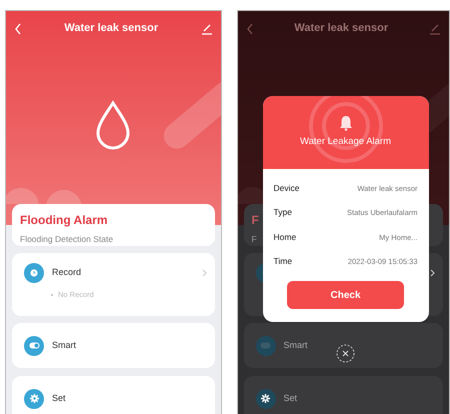 The image size is (450, 414). I want to click on field-label: Type, so click(283, 213).